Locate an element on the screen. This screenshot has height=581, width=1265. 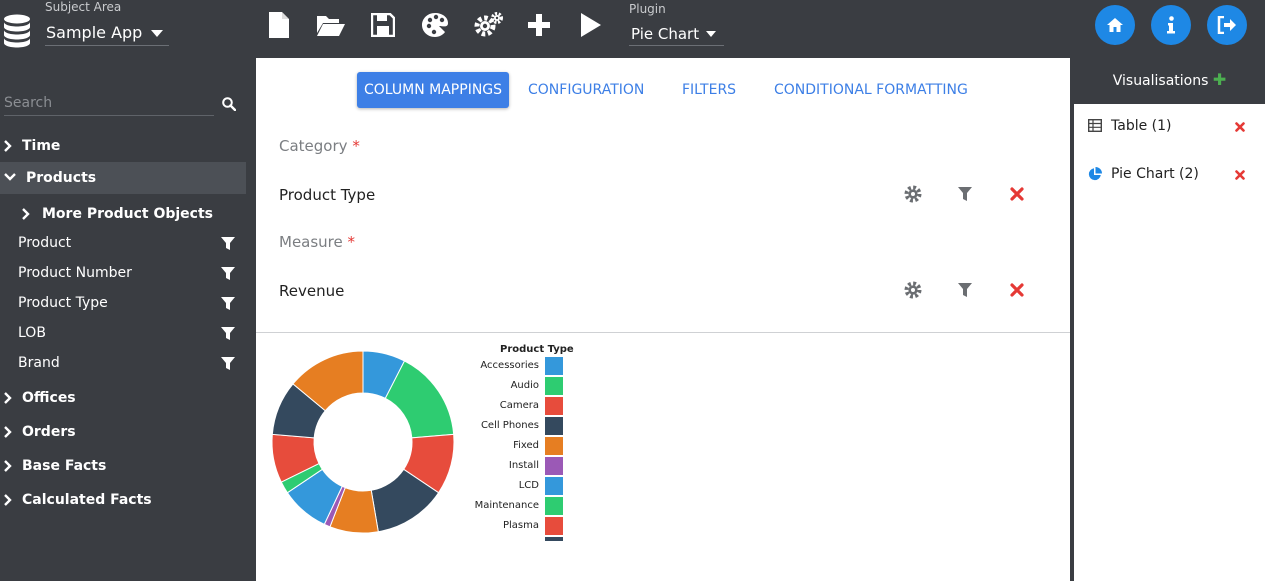
category-label: Category * is located at coordinates (319, 146).